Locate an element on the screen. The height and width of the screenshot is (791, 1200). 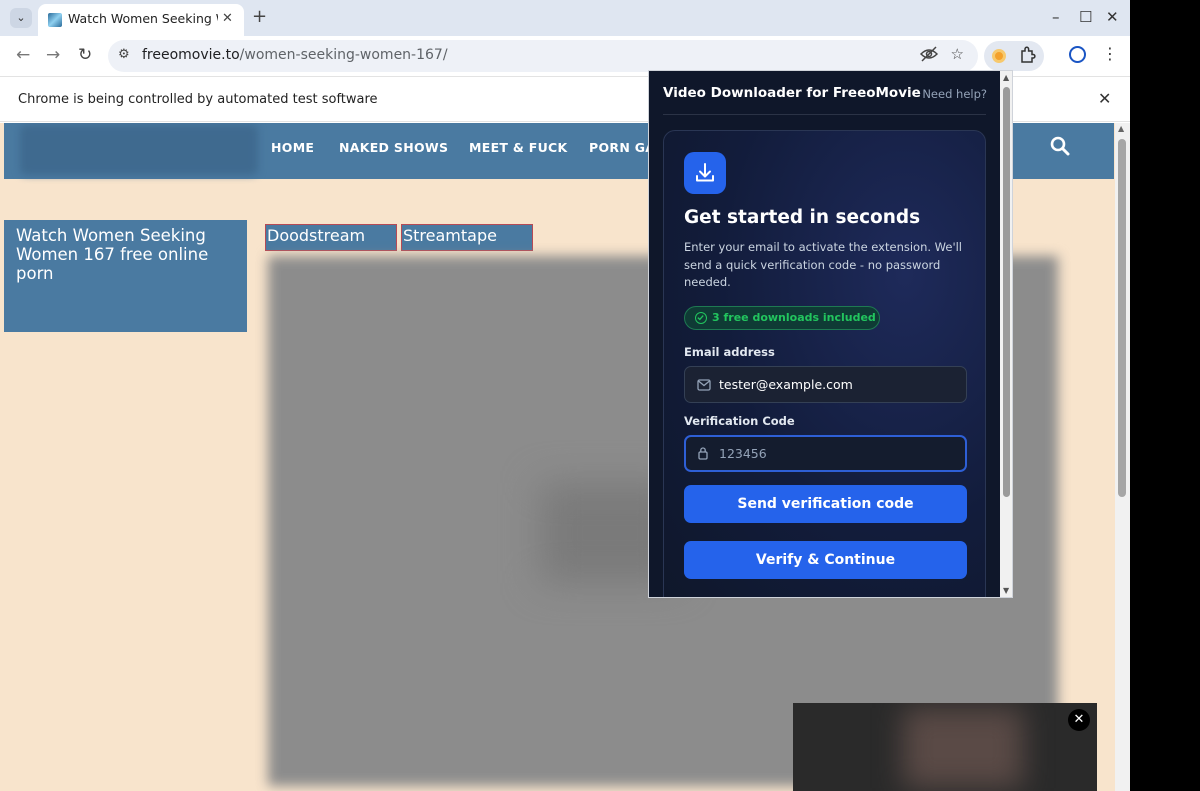
popup-scroll-thumb is located at coordinates (1006, 292).